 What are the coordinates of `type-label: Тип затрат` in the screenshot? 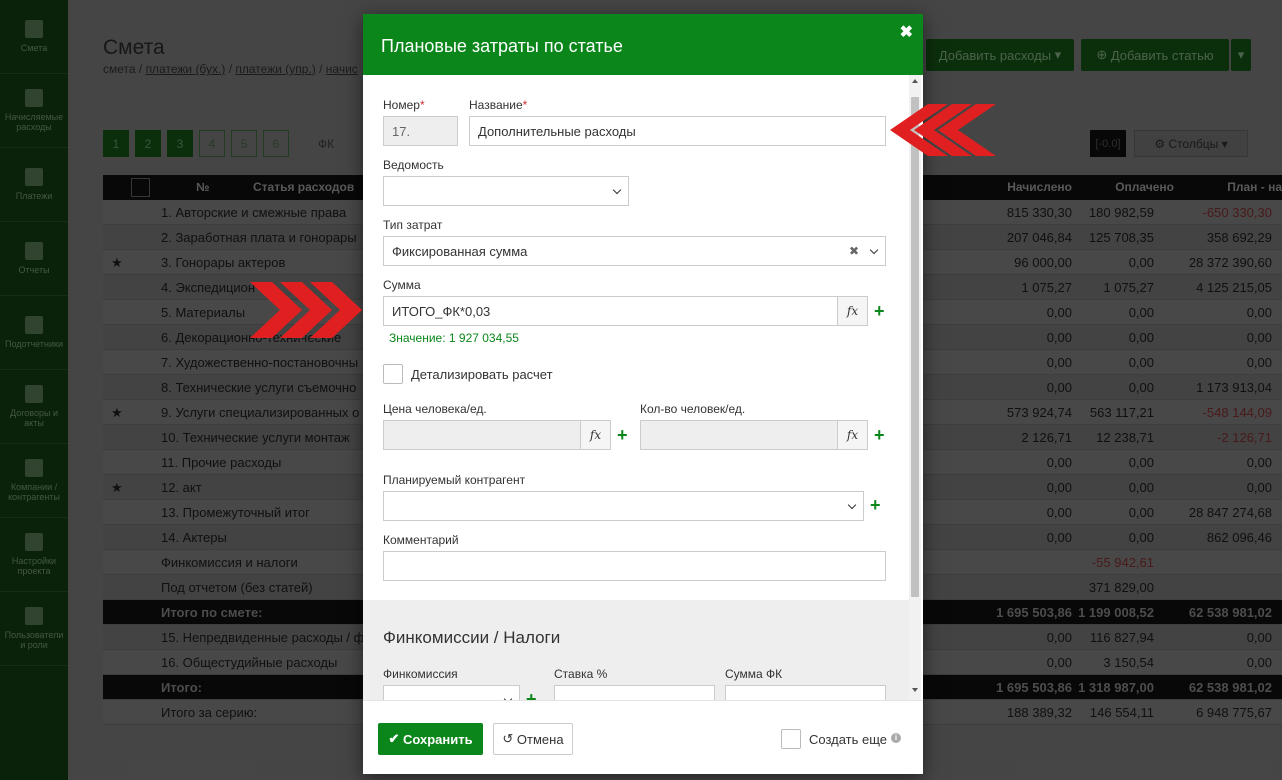 It's located at (413, 225).